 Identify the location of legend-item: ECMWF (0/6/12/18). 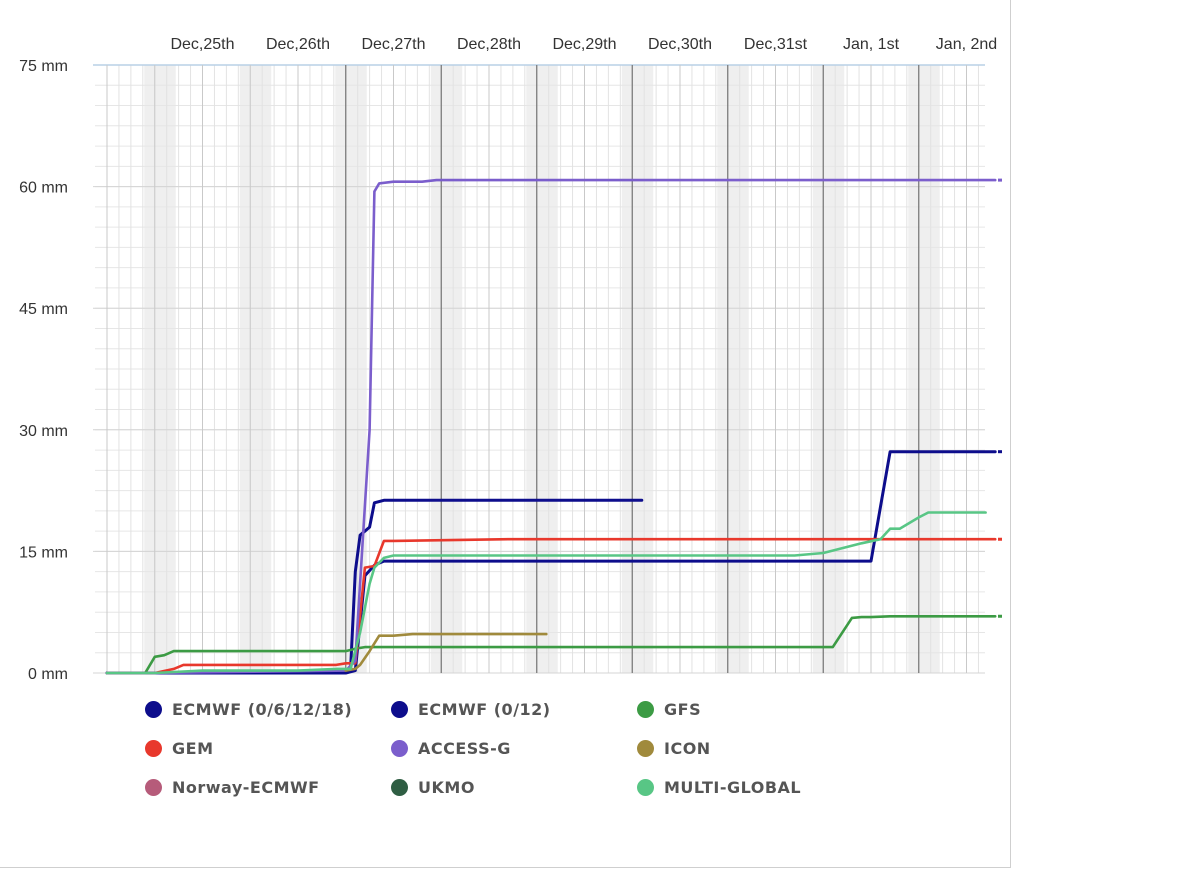
(248, 709).